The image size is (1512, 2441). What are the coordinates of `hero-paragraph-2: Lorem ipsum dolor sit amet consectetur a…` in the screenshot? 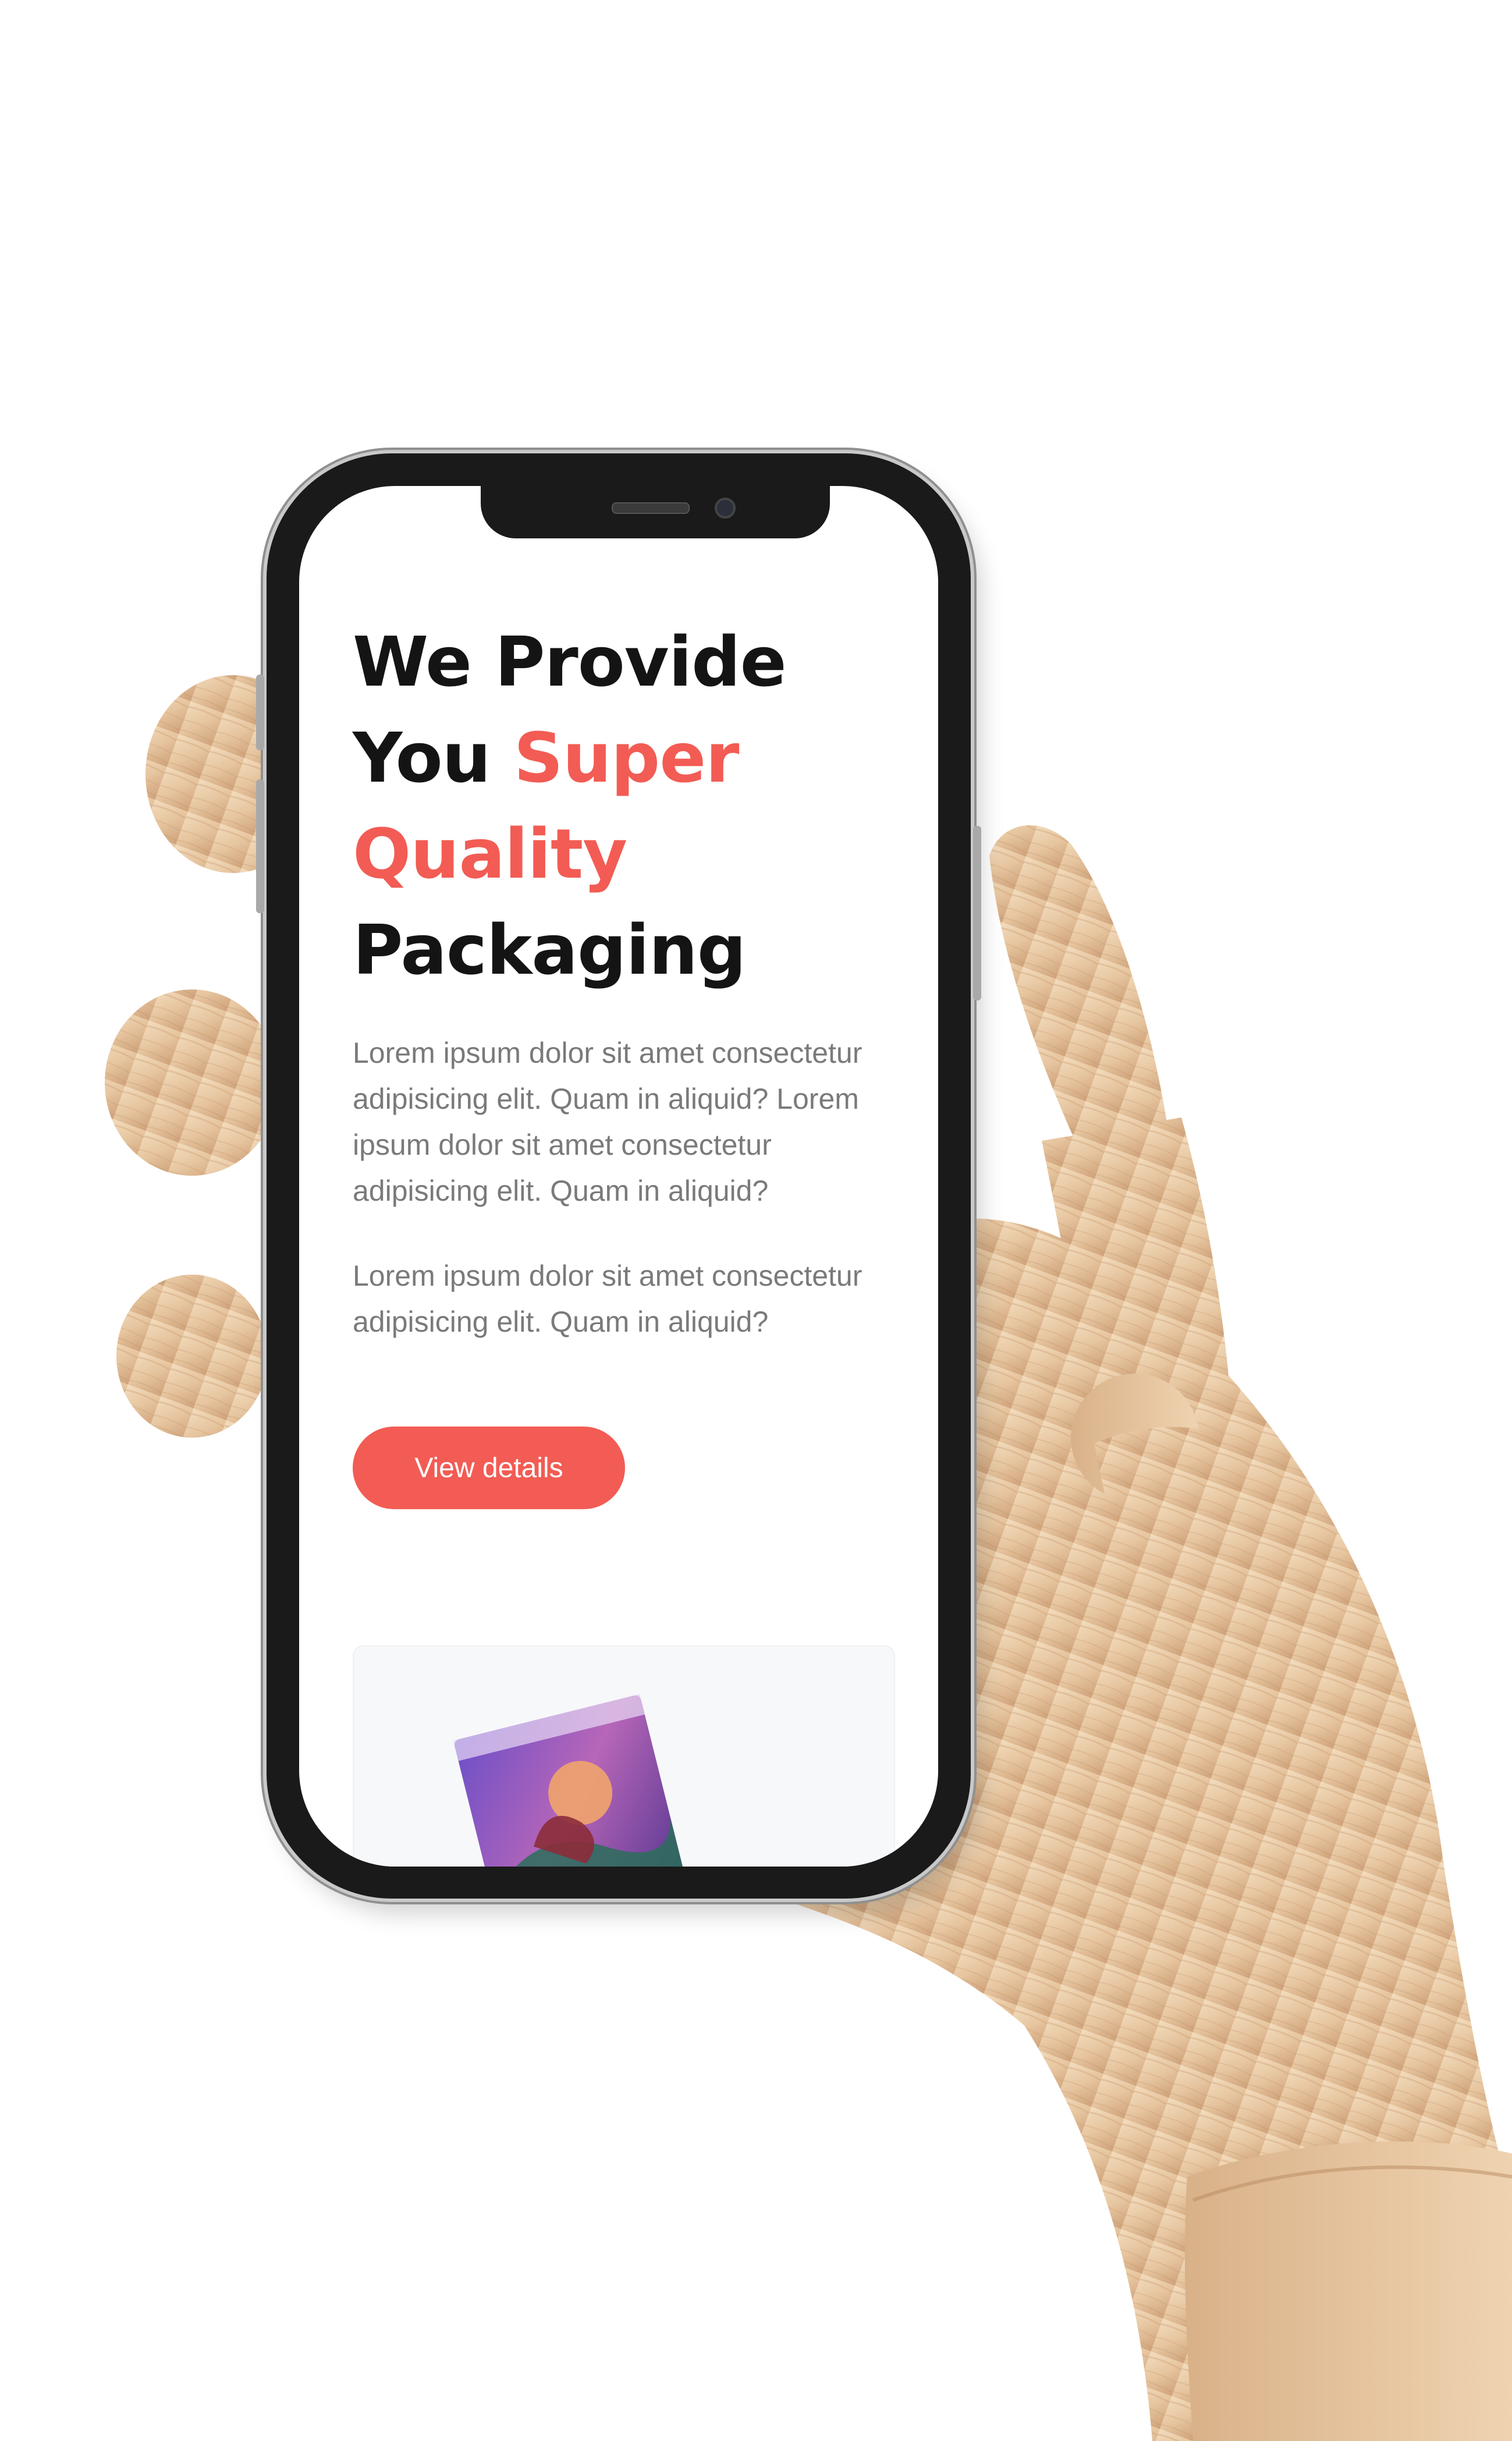 It's located at (608, 1298).